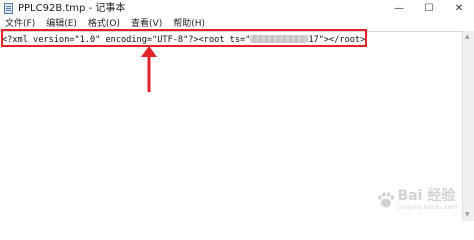 This screenshot has width=474, height=240. I want to click on watermark-logo: Bai 经验 jingyan.baidu.com, so click(428, 199).